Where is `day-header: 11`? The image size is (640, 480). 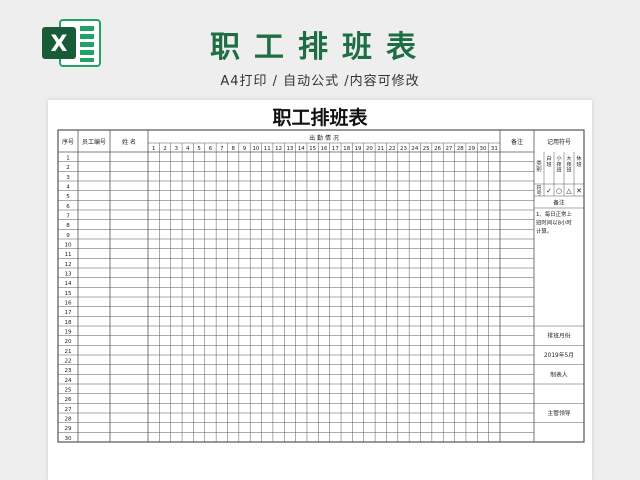
day-header: 11 is located at coordinates (267, 149).